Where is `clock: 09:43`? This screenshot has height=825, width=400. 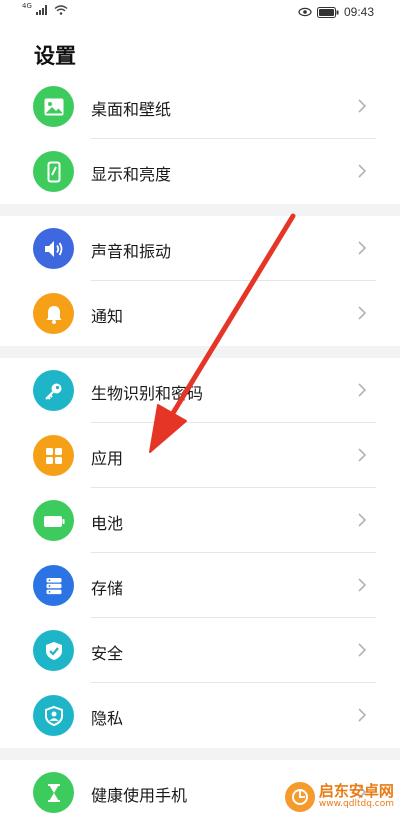 clock: 09:43 is located at coordinates (358, 12).